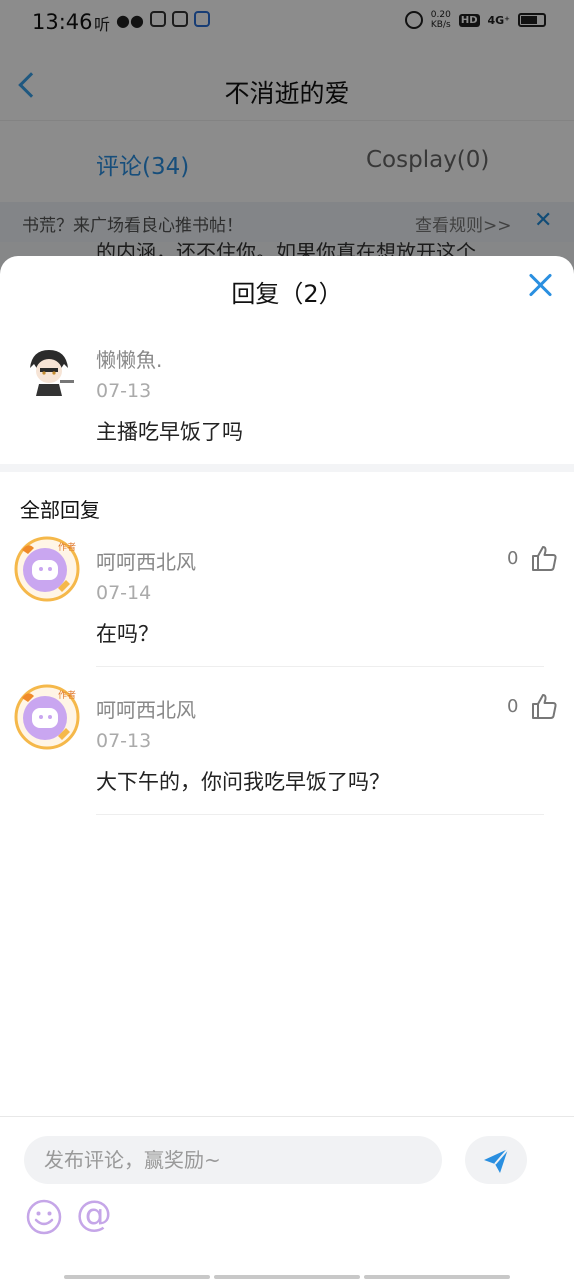 The height and width of the screenshot is (1280, 574). I want to click on emoji-icon, so click(44, 1217).